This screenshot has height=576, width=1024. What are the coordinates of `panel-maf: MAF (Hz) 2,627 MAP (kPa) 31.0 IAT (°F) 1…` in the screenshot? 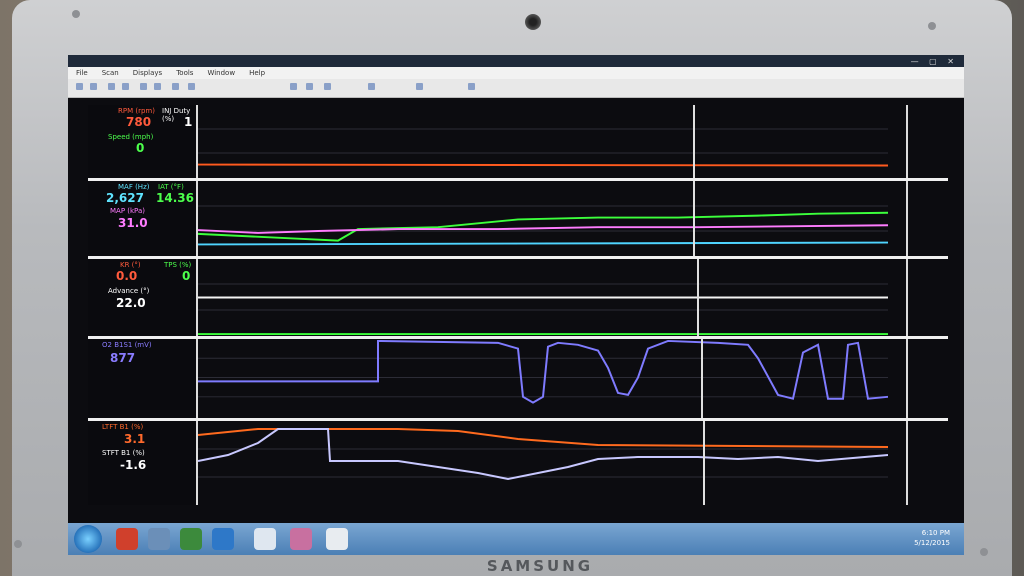 It's located at (518, 220).